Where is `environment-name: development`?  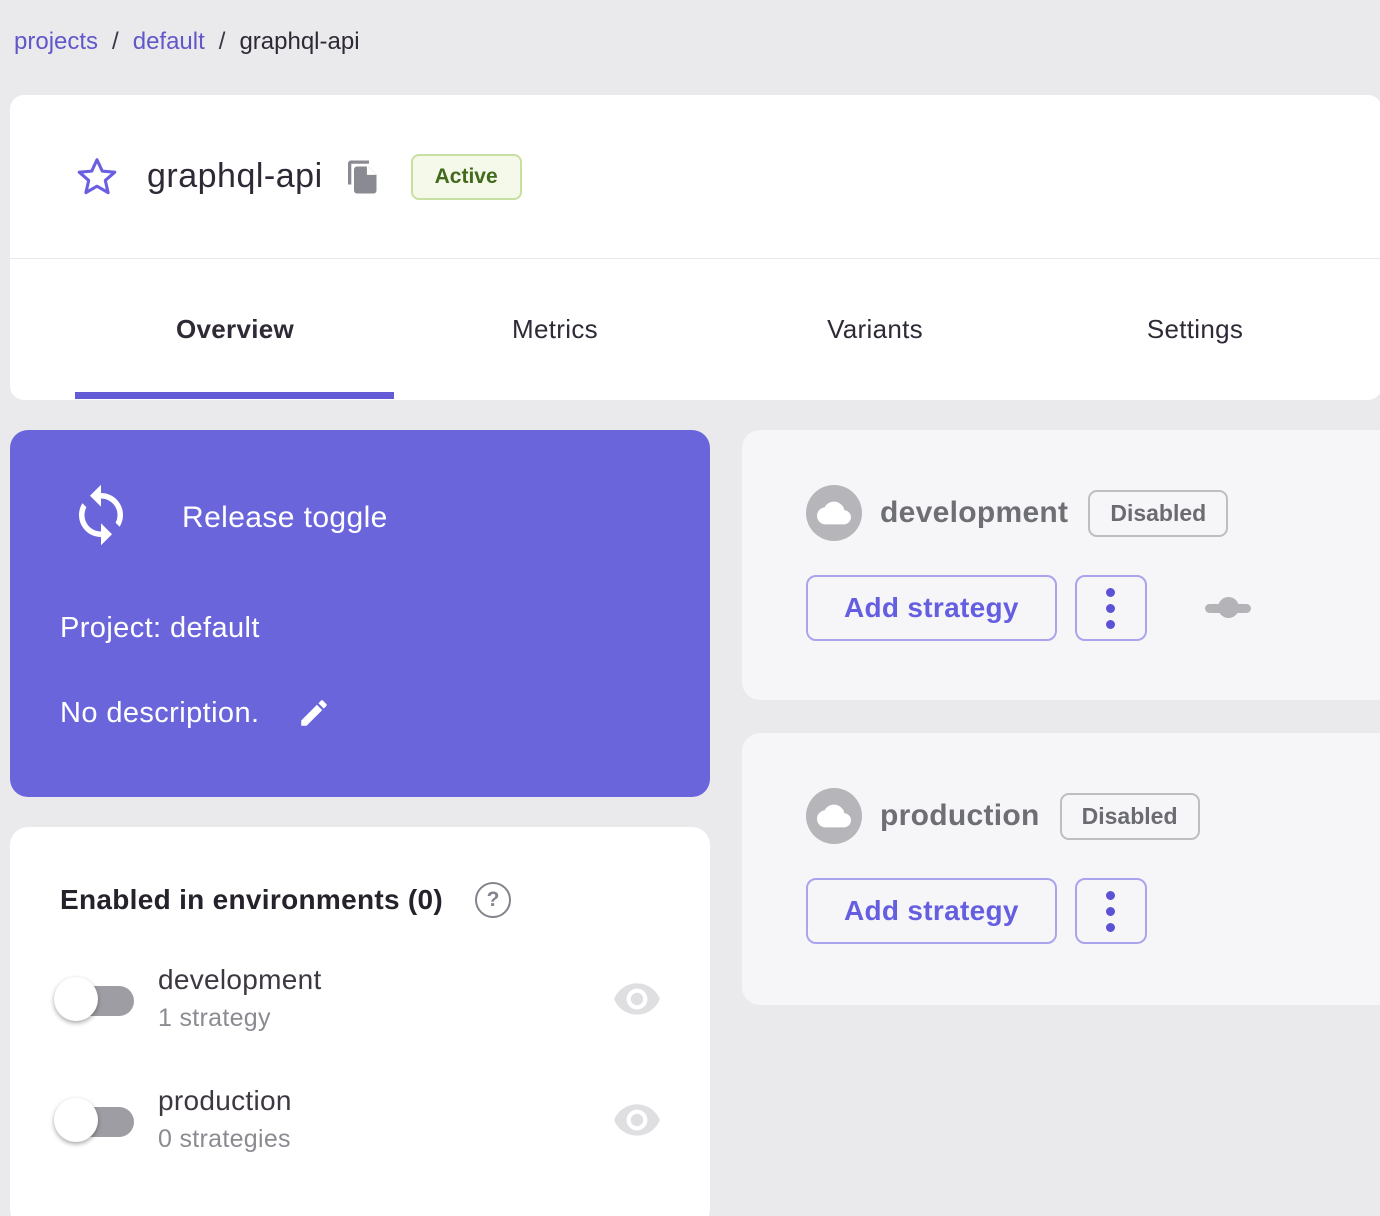
environment-name: development is located at coordinates (240, 979).